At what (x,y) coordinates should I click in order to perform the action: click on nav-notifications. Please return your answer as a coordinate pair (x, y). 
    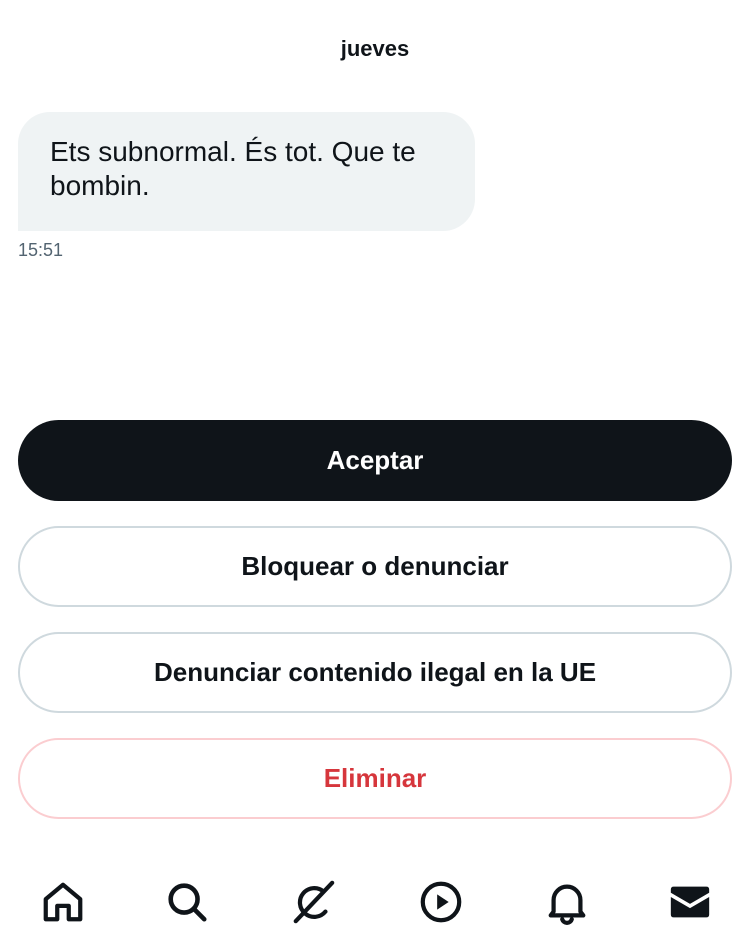
    Looking at the image, I should click on (567, 902).